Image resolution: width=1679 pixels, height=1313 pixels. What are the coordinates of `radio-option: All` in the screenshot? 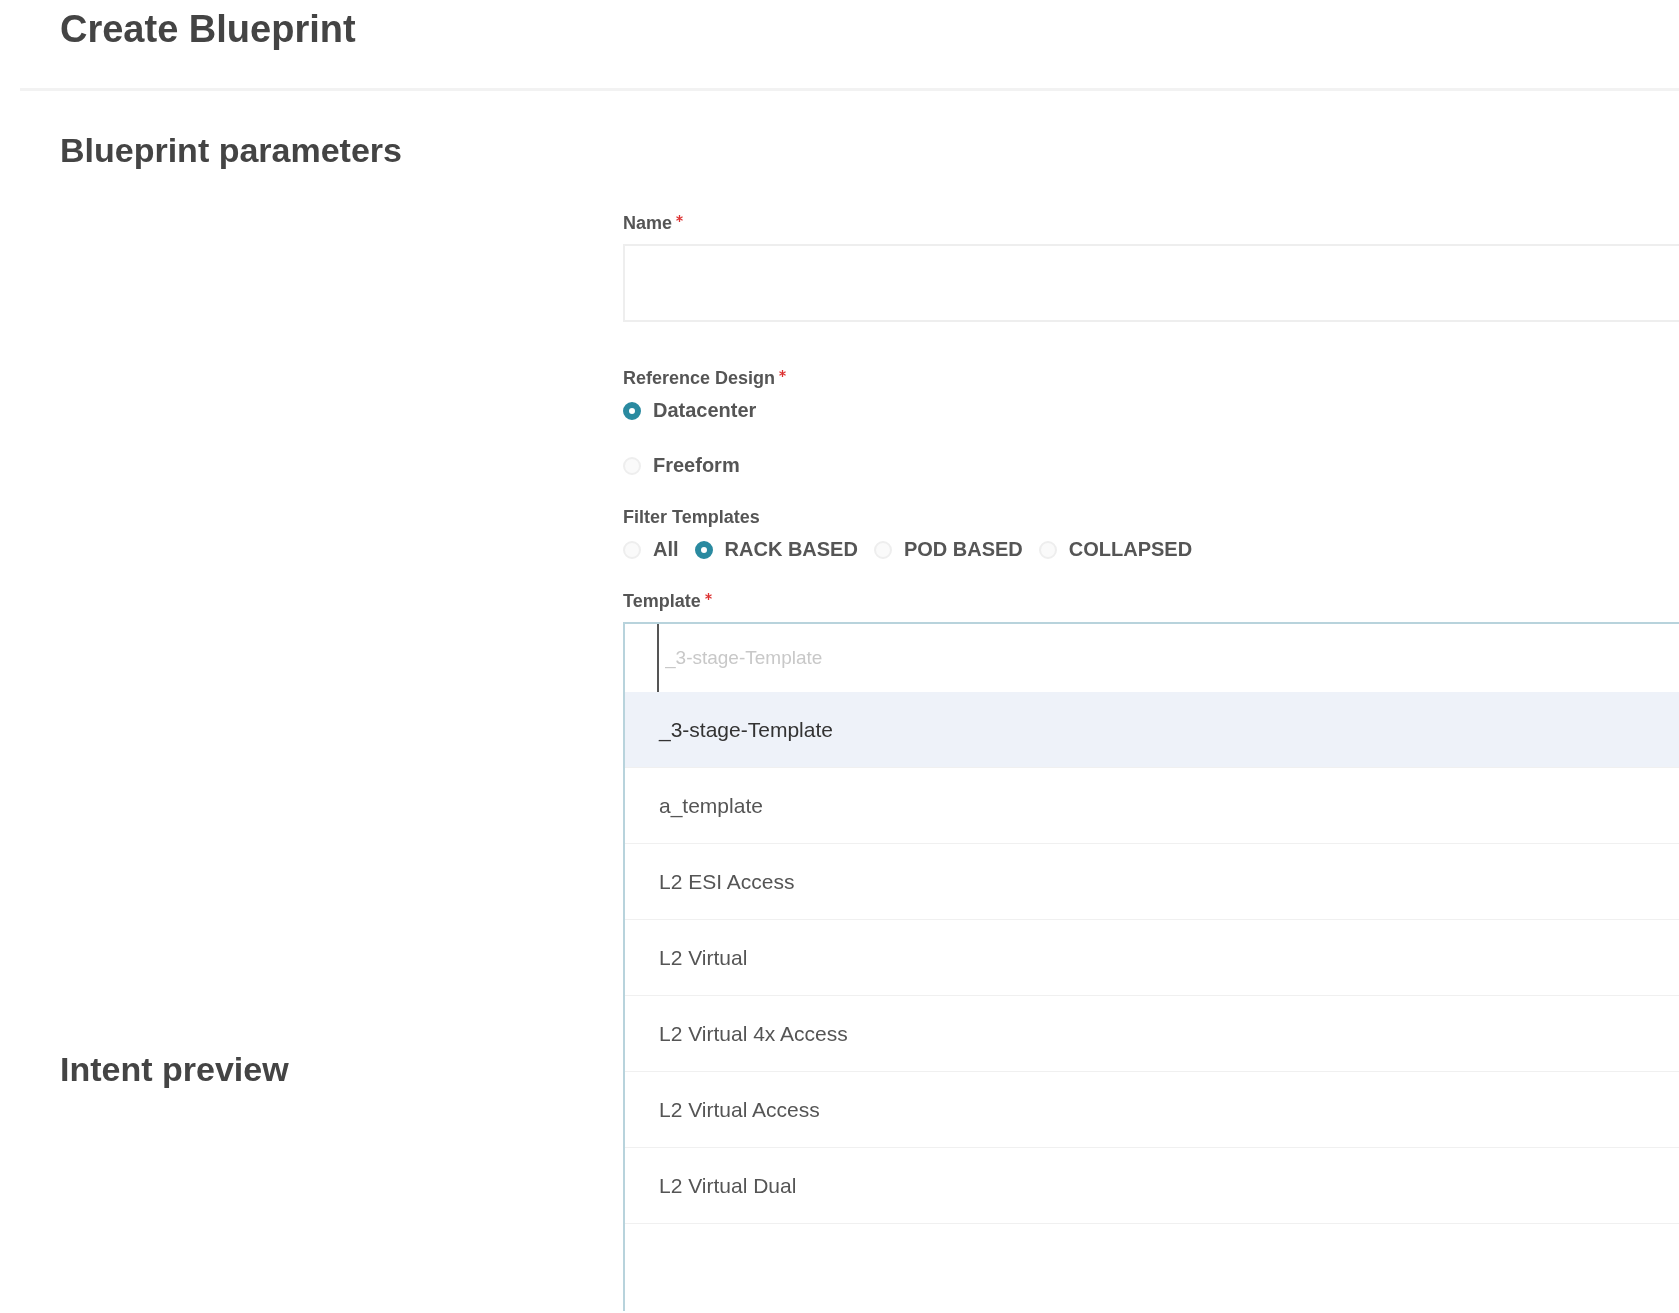 It's located at (651, 549).